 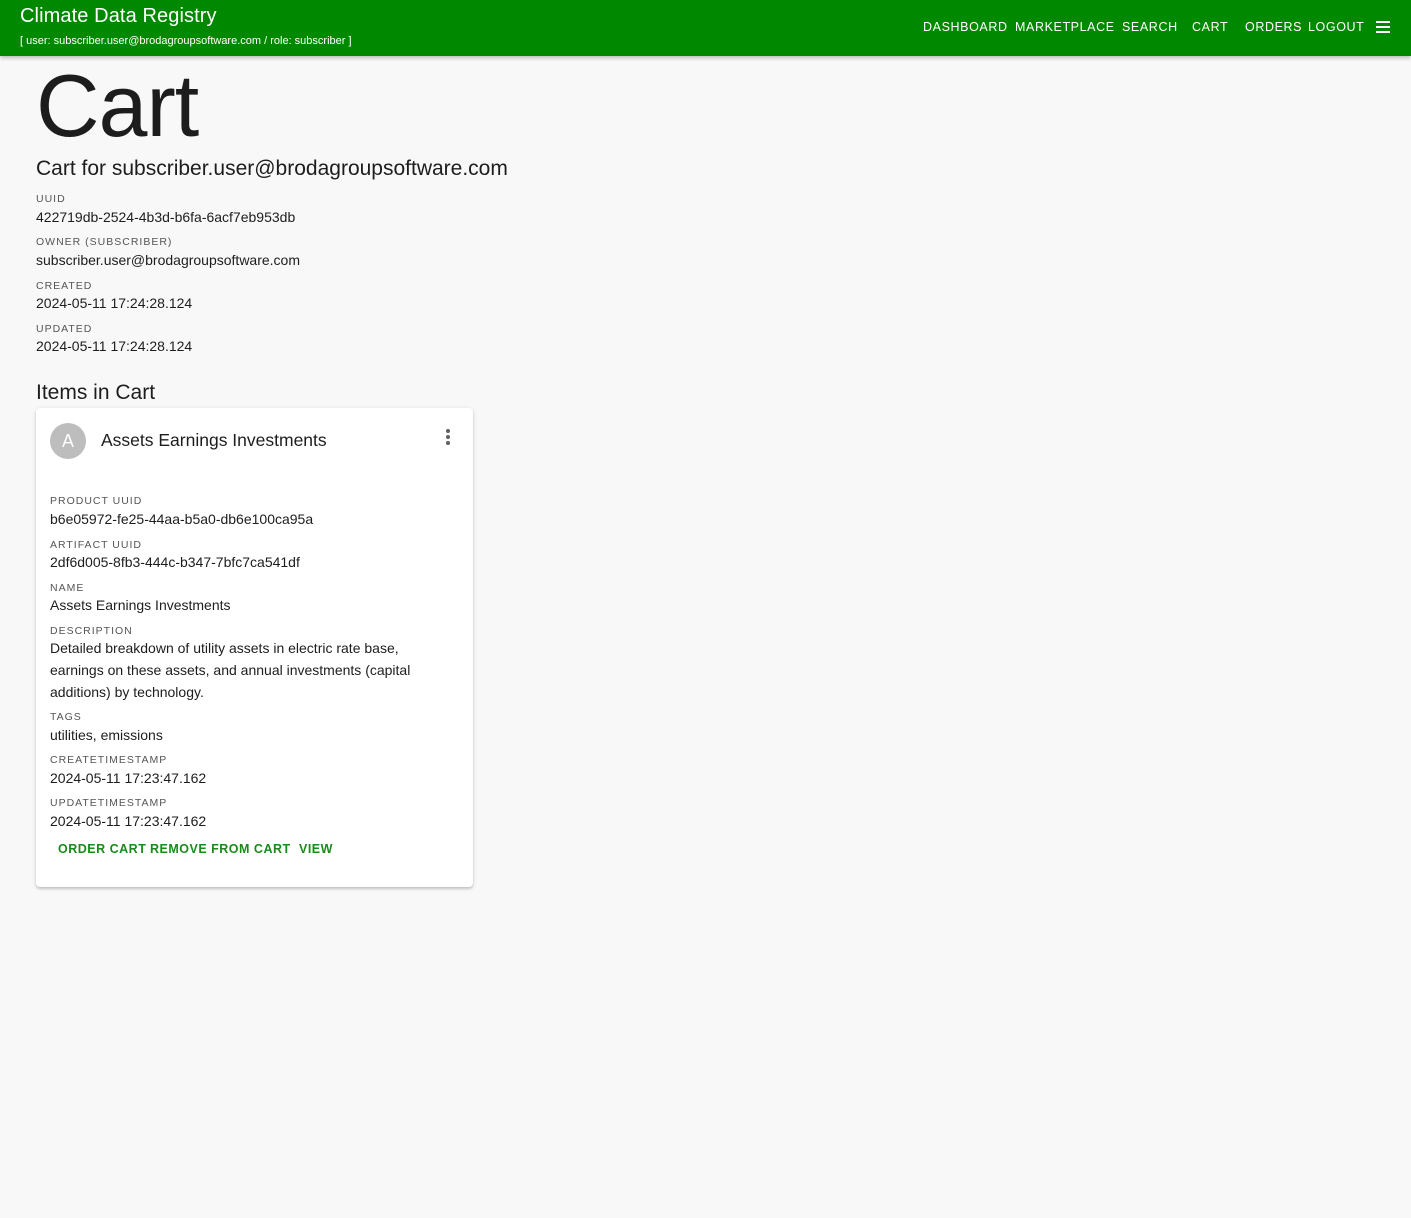 What do you see at coordinates (96, 392) in the screenshot?
I see `items-heading: Items in Cart` at bounding box center [96, 392].